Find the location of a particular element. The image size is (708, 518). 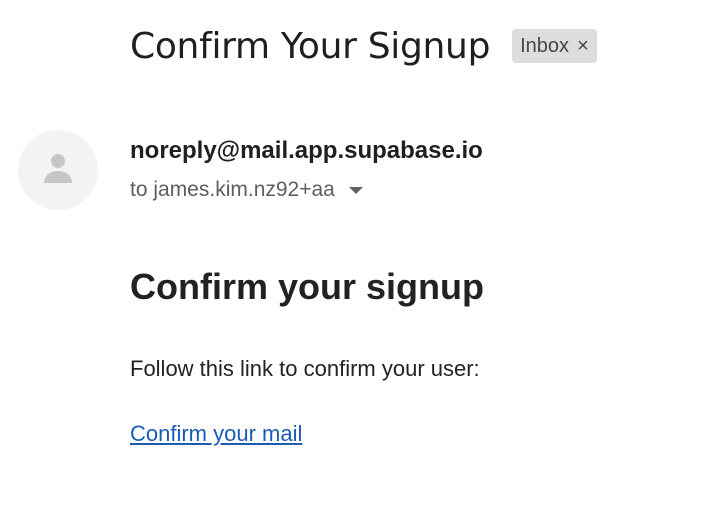

email-subject: Confirm Your Signup is located at coordinates (310, 46).